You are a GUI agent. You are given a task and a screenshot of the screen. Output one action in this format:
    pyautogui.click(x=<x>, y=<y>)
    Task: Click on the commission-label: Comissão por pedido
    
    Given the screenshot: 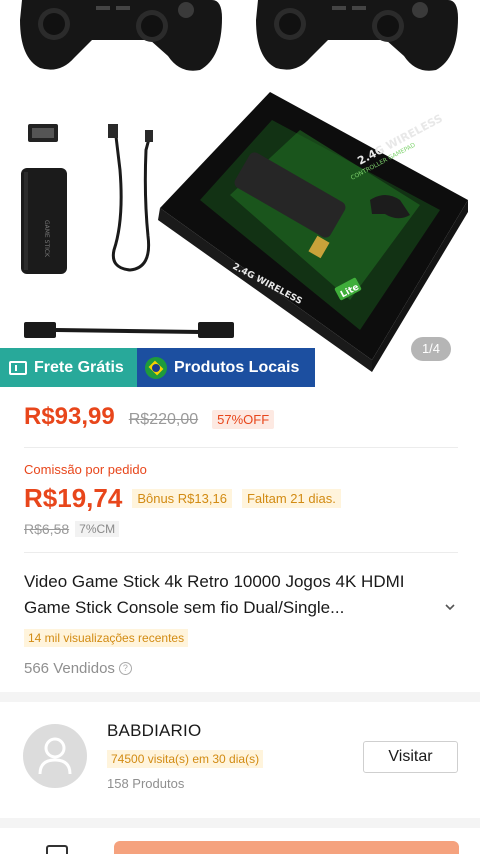 What is the action you would take?
    pyautogui.click(x=85, y=469)
    